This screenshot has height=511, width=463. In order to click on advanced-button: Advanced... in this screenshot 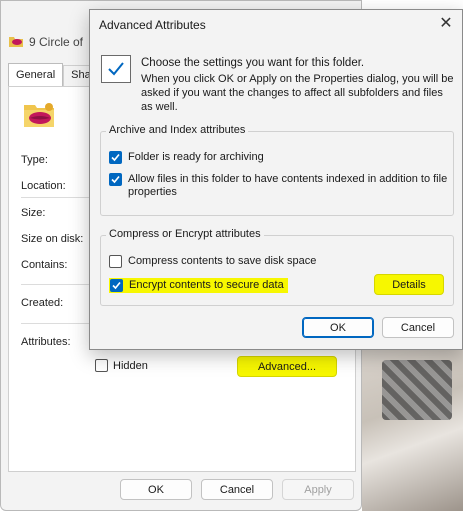, I will do `click(287, 366)`.